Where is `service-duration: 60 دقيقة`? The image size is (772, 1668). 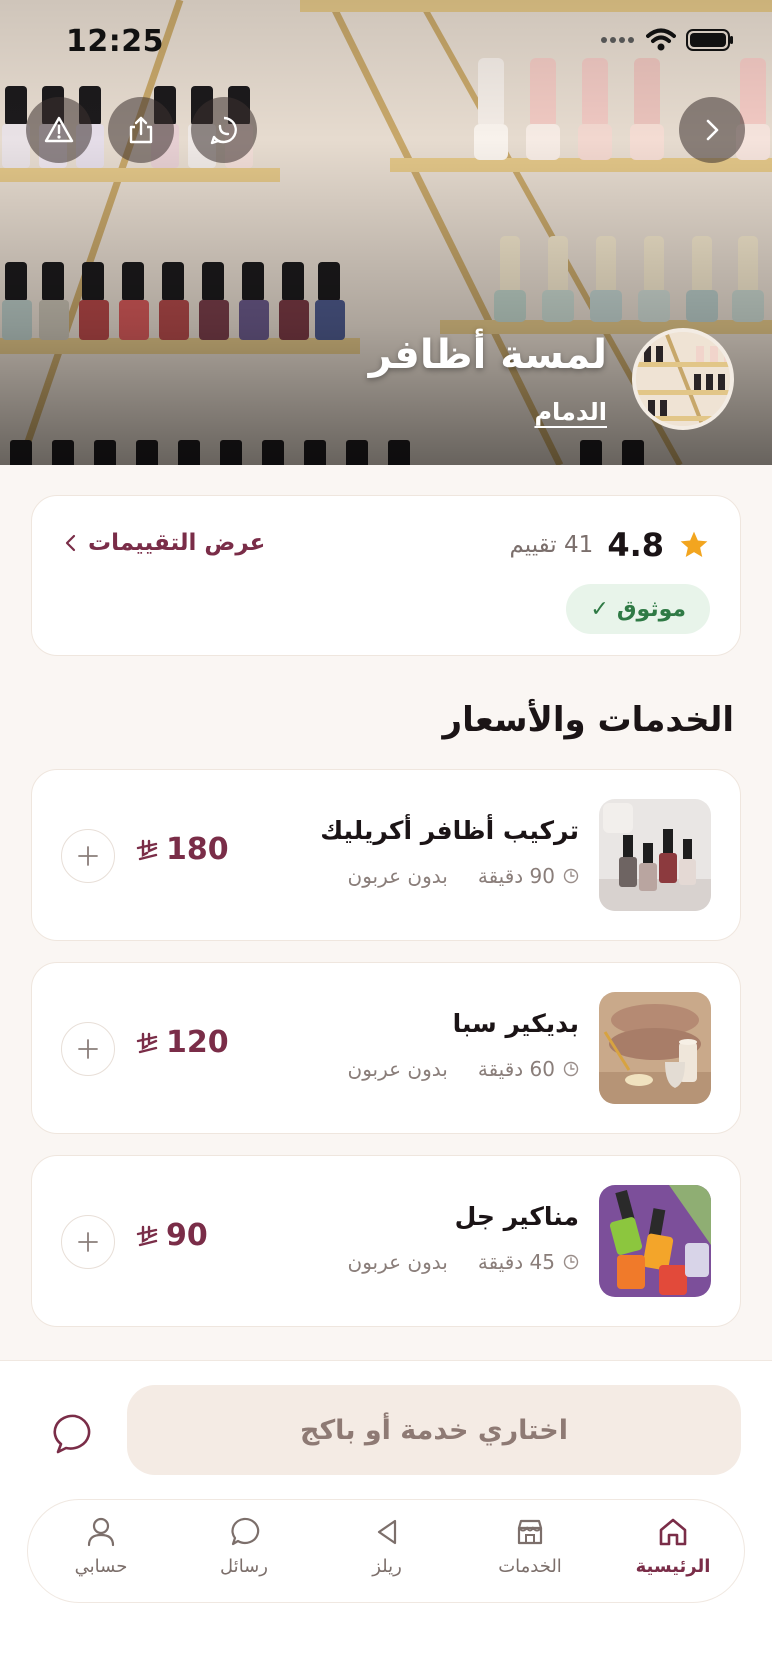
service-duration: 60 دقيقة is located at coordinates (516, 1069).